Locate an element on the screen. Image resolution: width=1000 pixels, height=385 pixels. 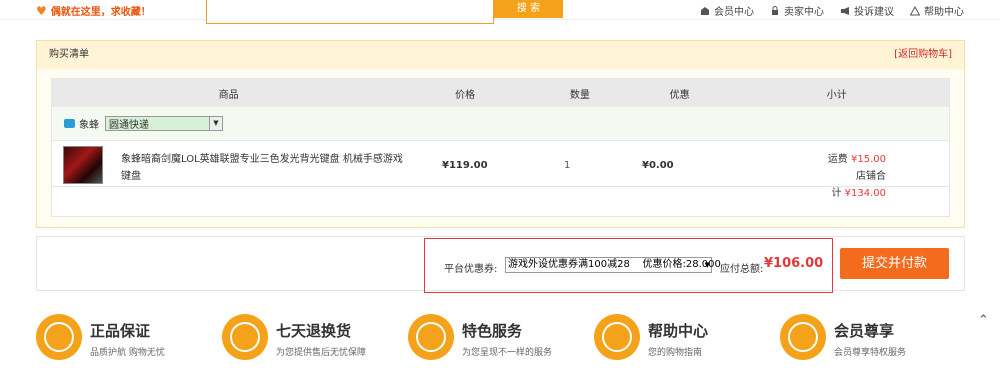
col-product: 商品 is located at coordinates (228, 95).